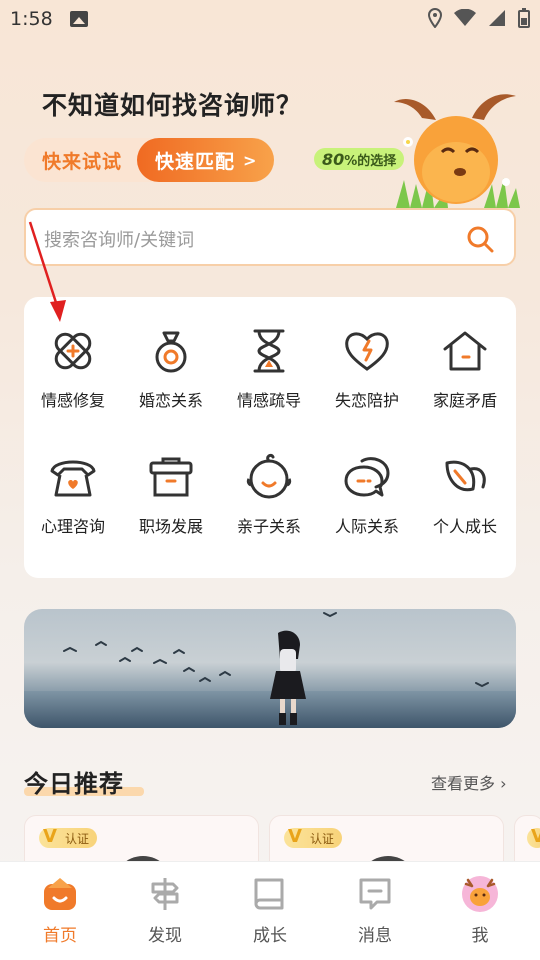 The width and height of the screenshot is (540, 960). I want to click on category-label: 亲子关系, so click(268, 526).